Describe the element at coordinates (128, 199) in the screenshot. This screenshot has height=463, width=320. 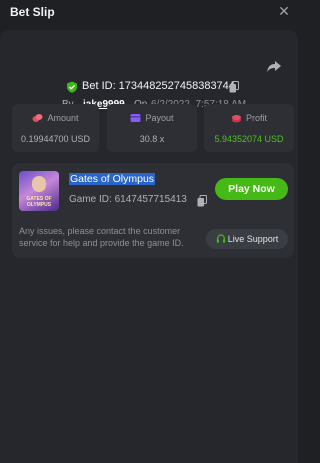
I see `game-id: Game ID: 6147457715413` at that location.